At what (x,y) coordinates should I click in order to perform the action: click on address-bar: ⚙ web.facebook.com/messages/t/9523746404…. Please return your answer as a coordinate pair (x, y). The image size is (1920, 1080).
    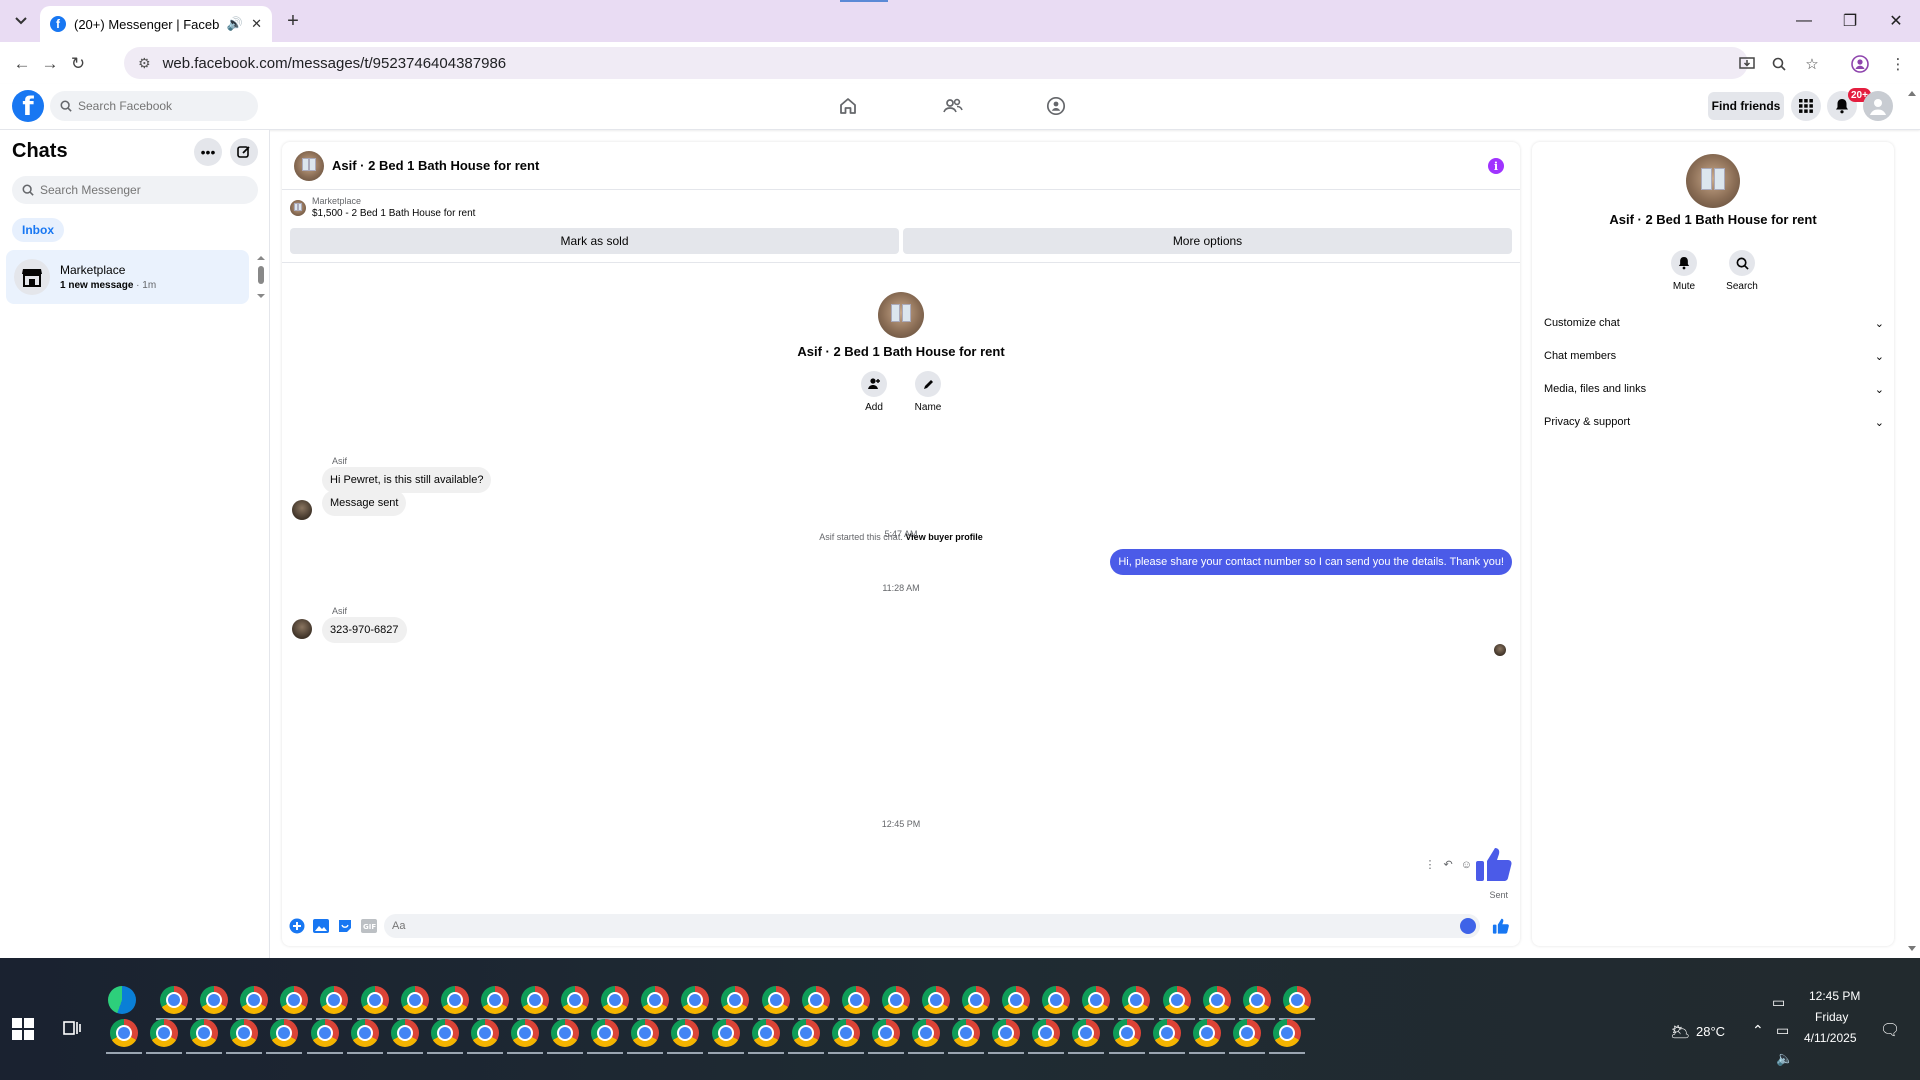
    Looking at the image, I should click on (936, 63).